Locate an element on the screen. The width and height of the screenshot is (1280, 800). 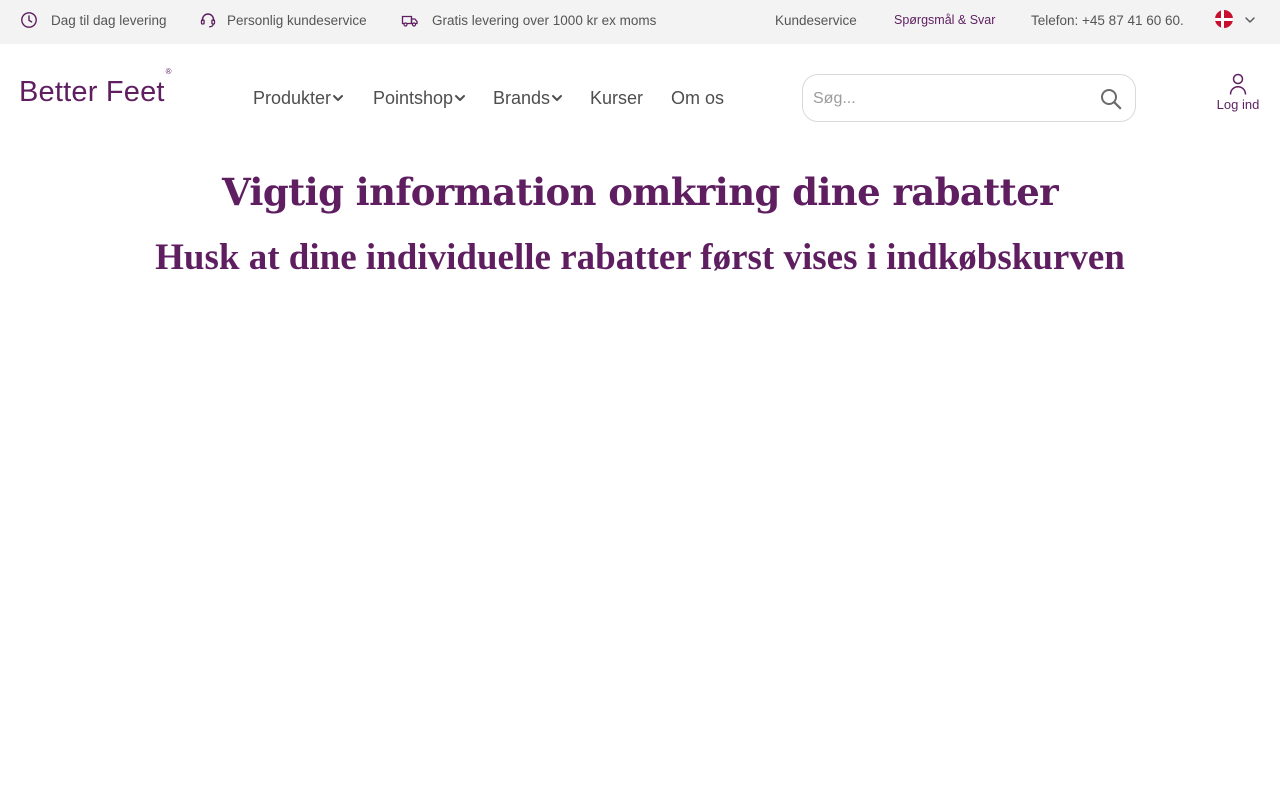
login-button: Log ind is located at coordinates (1238, 94).